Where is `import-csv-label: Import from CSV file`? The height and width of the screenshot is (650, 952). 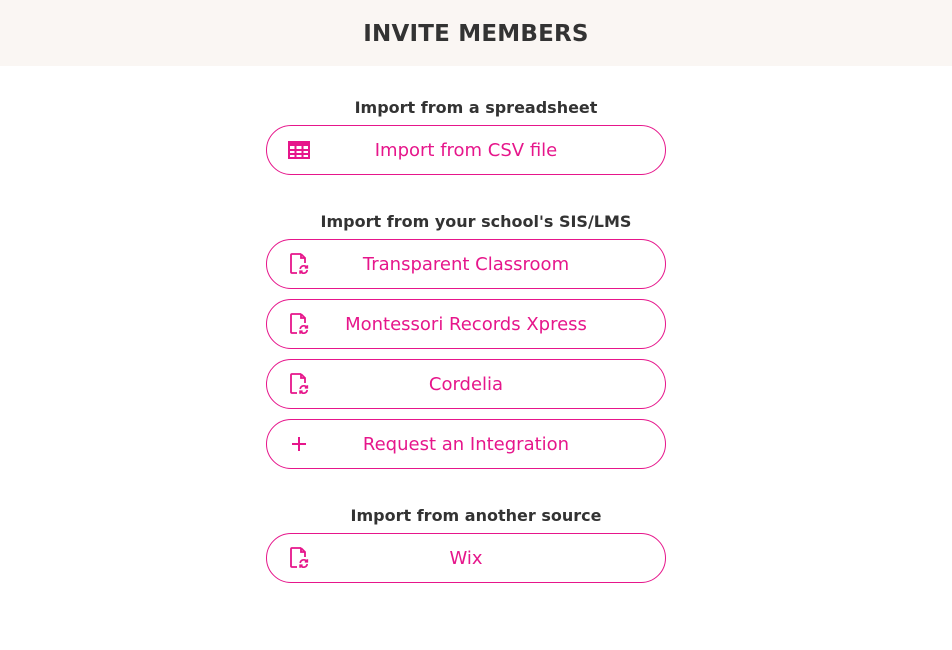
import-csv-label: Import from CSV file is located at coordinates (466, 150).